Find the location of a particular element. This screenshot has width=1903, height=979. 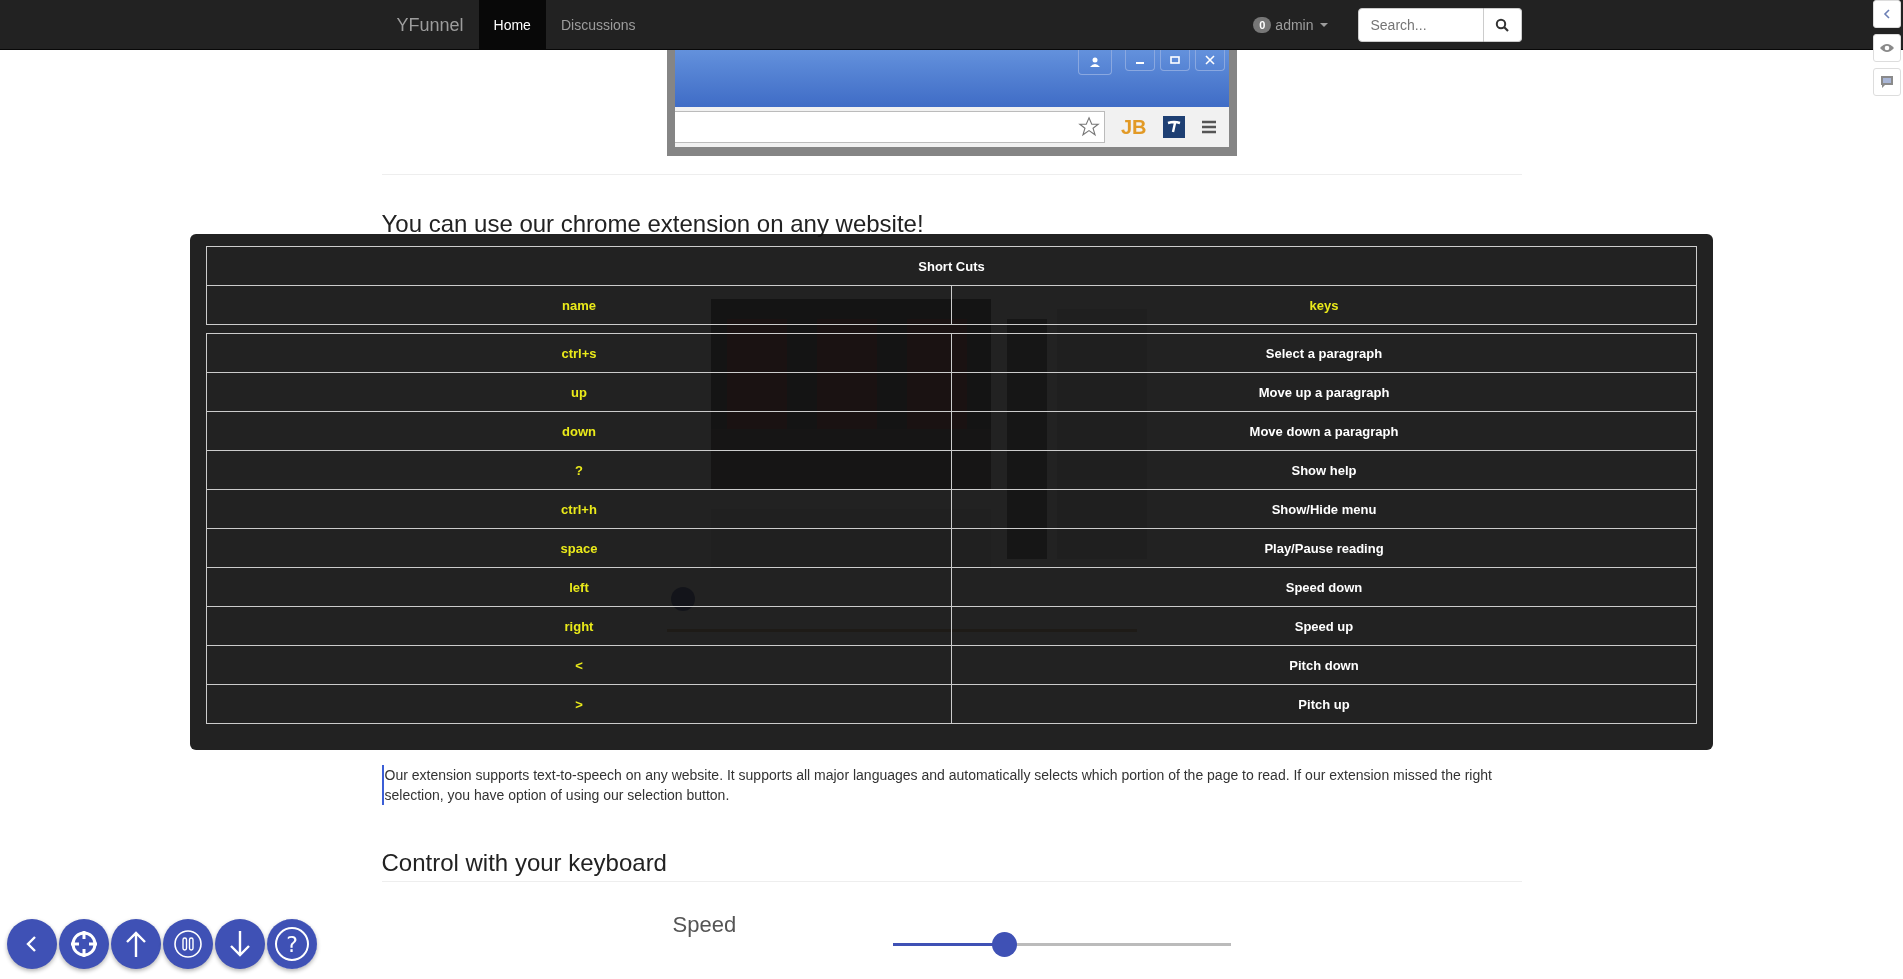

dialog-title: Short Cuts is located at coordinates (951, 266).